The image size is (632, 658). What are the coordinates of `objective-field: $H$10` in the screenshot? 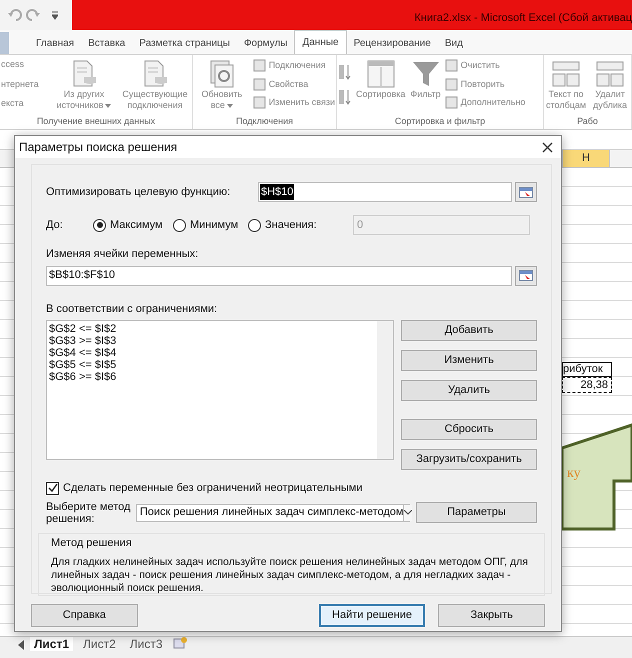 It's located at (385, 192).